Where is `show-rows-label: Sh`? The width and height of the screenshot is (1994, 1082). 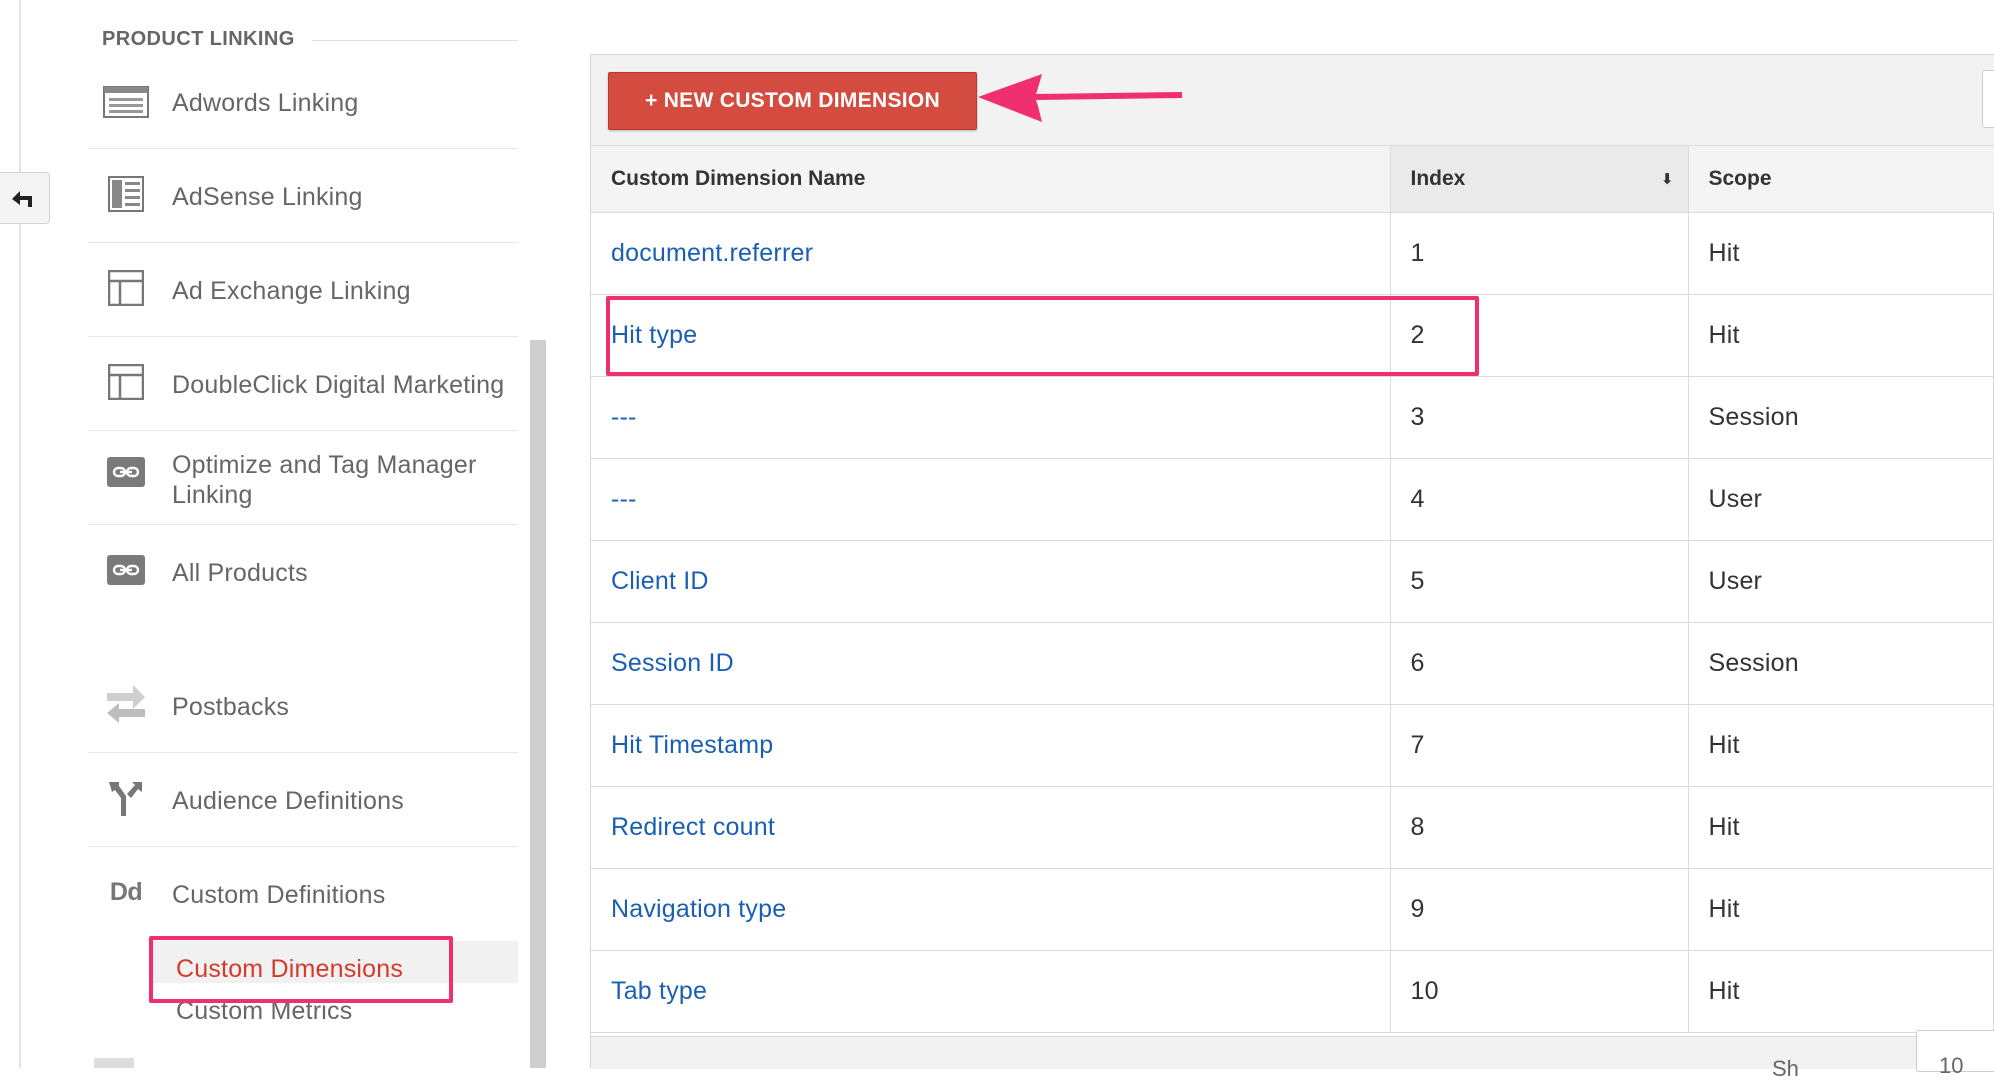 show-rows-label: Sh is located at coordinates (1785, 1068).